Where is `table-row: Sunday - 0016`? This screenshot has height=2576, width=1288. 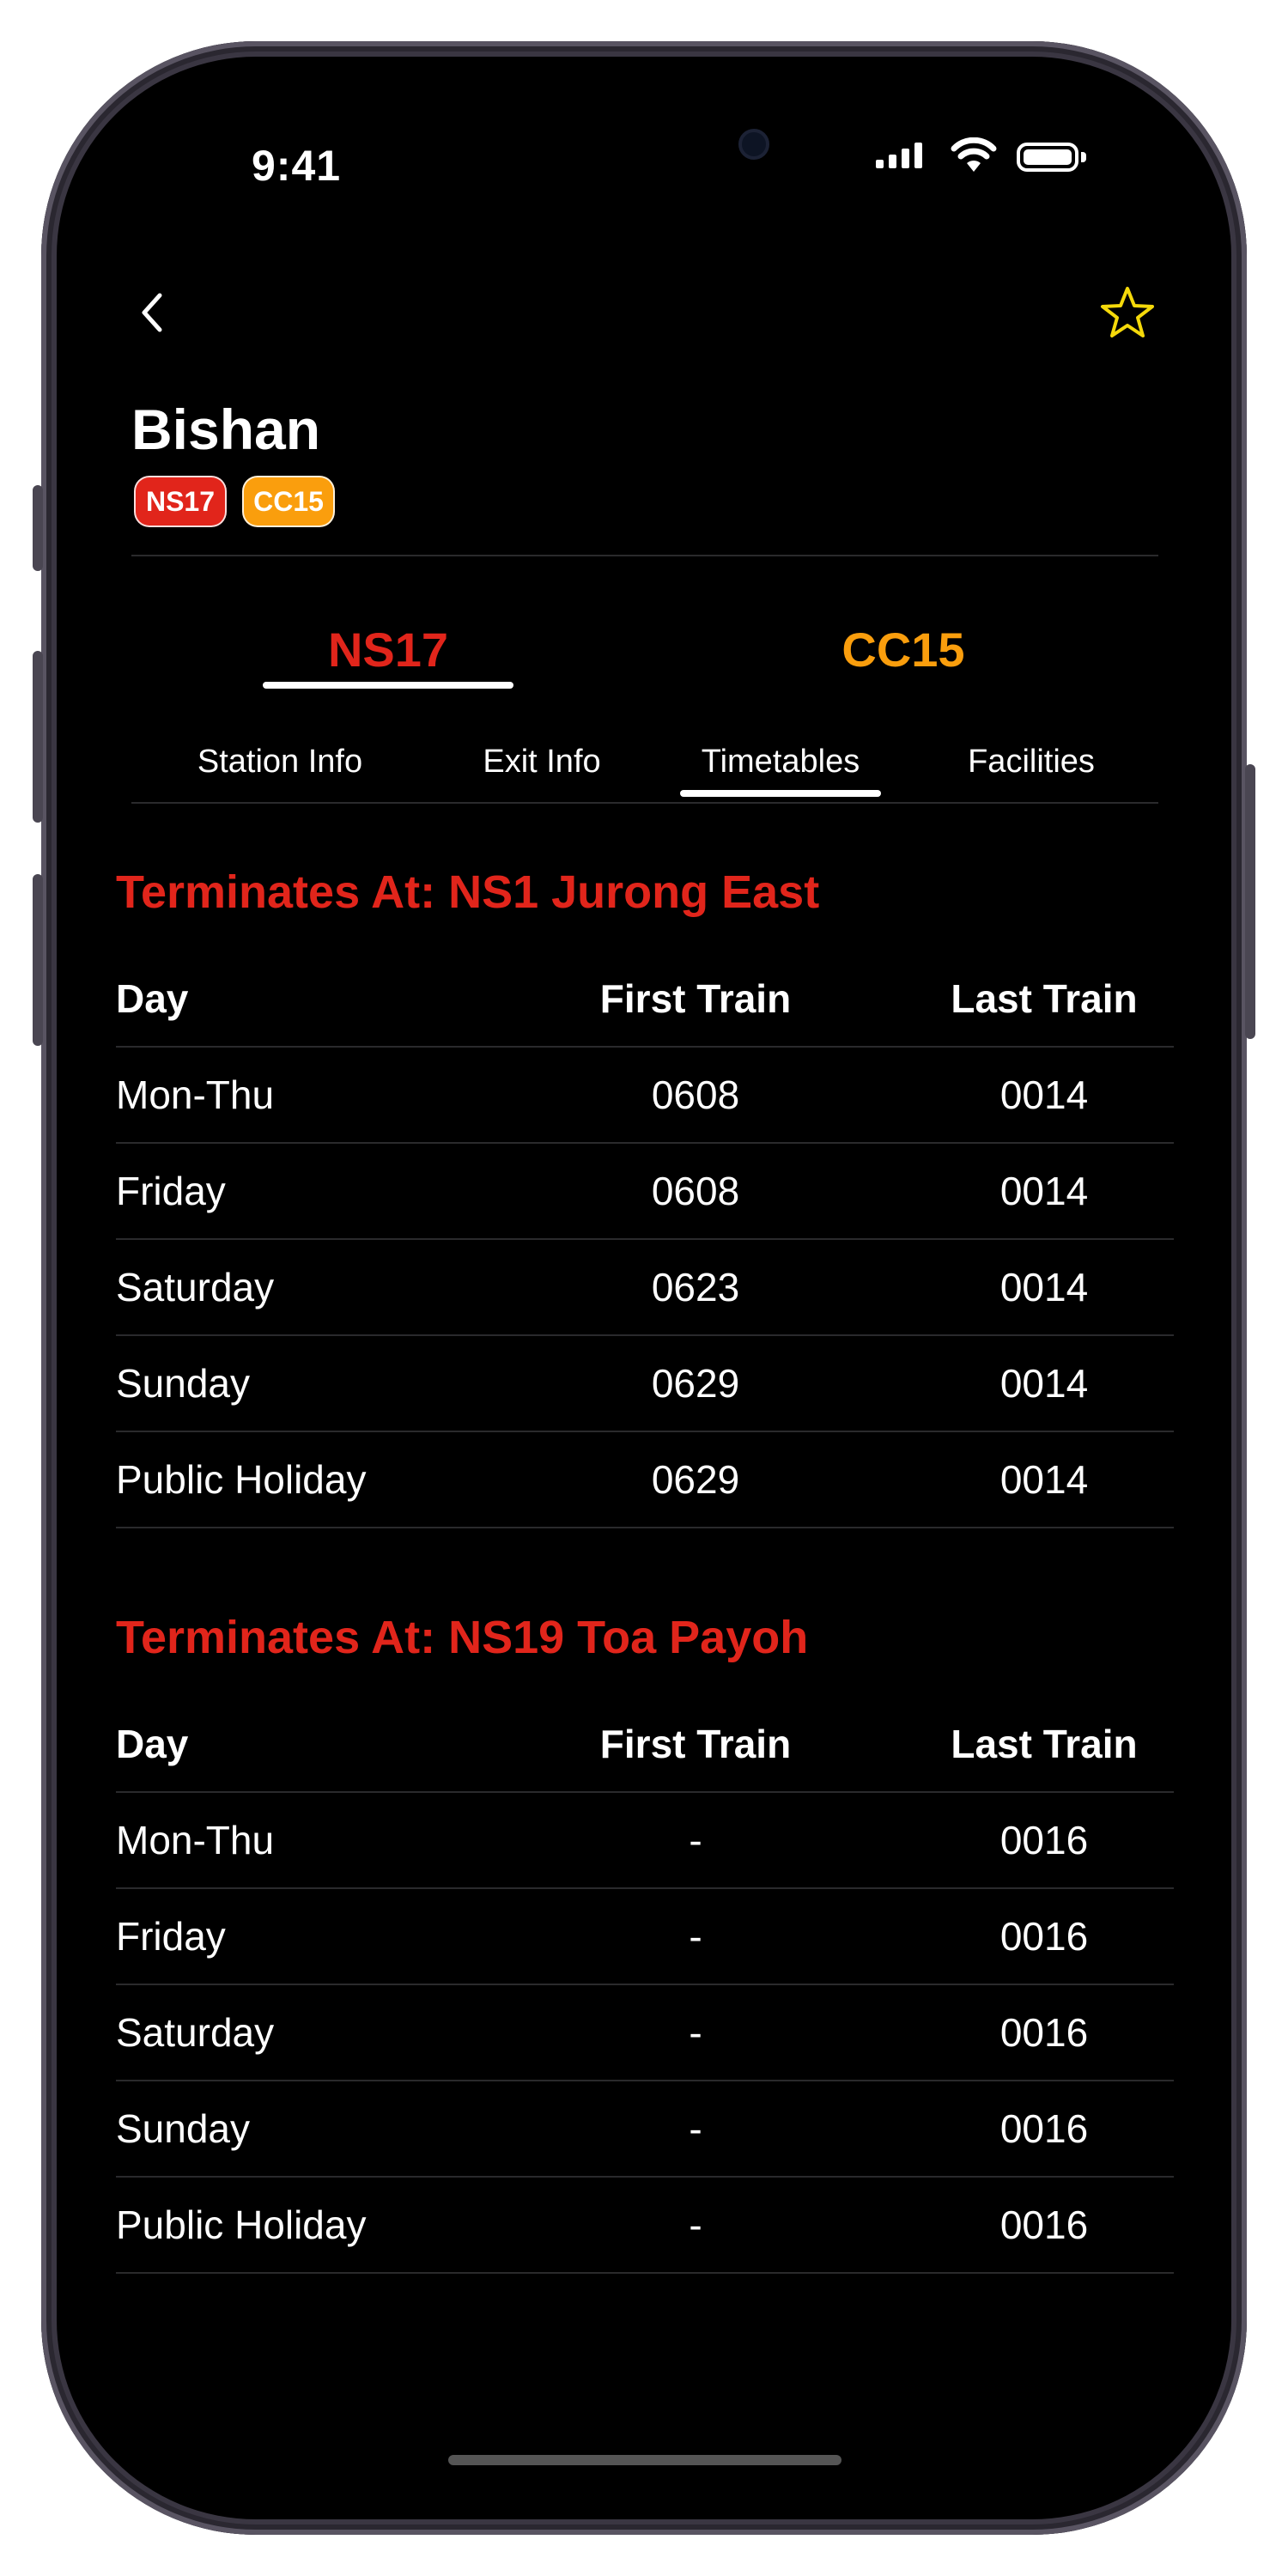
table-row: Sunday - 0016 is located at coordinates (645, 2129).